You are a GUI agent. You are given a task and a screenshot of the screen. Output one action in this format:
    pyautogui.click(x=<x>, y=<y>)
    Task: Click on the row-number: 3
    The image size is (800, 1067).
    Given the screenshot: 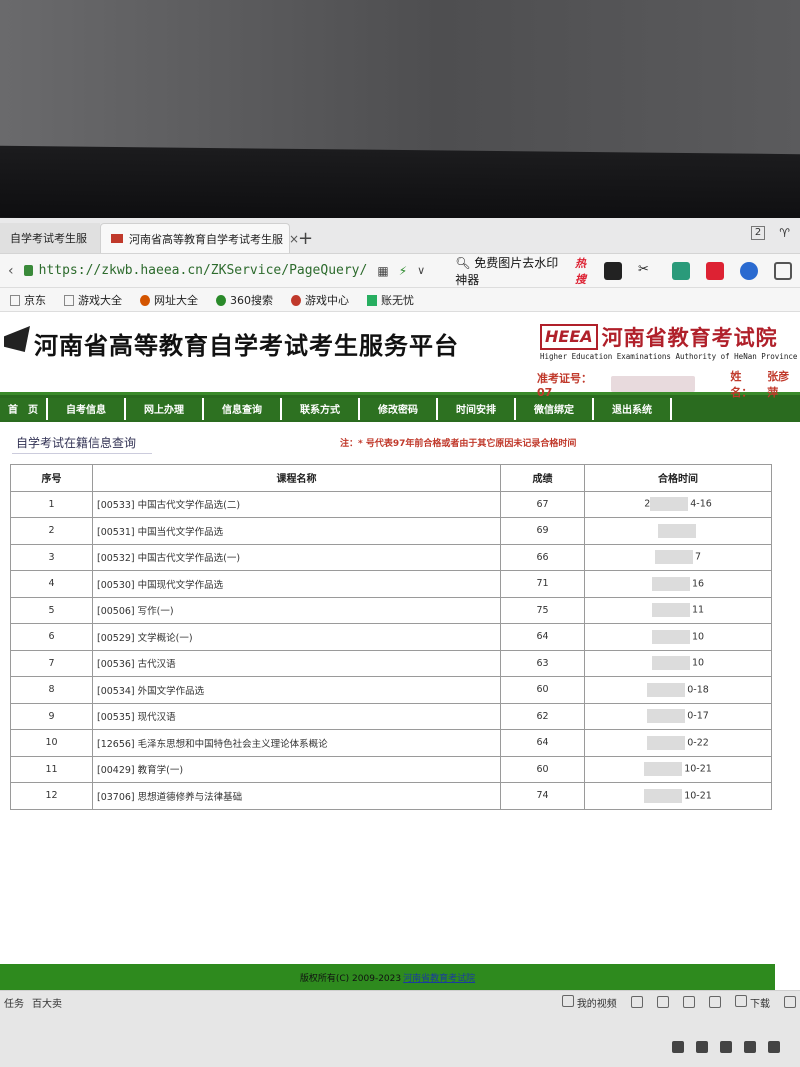 What is the action you would take?
    pyautogui.click(x=51, y=557)
    